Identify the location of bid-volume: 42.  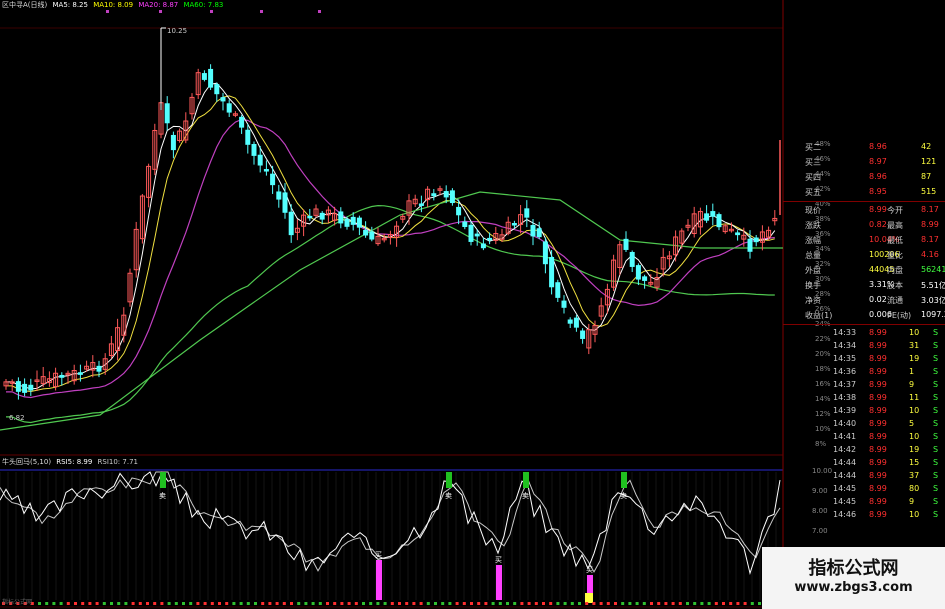
(926, 146).